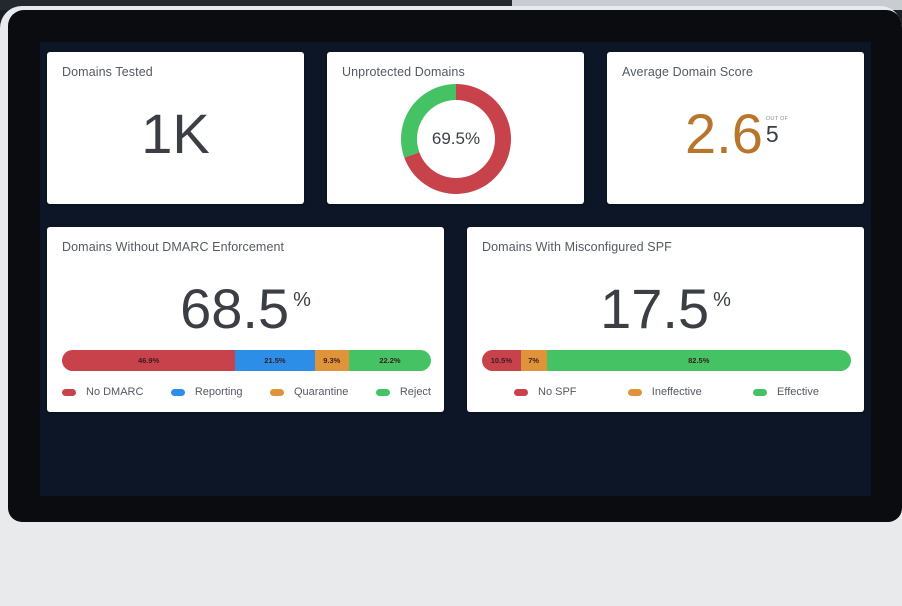  I want to click on dmarc-percentage: 68.5%, so click(245, 309).